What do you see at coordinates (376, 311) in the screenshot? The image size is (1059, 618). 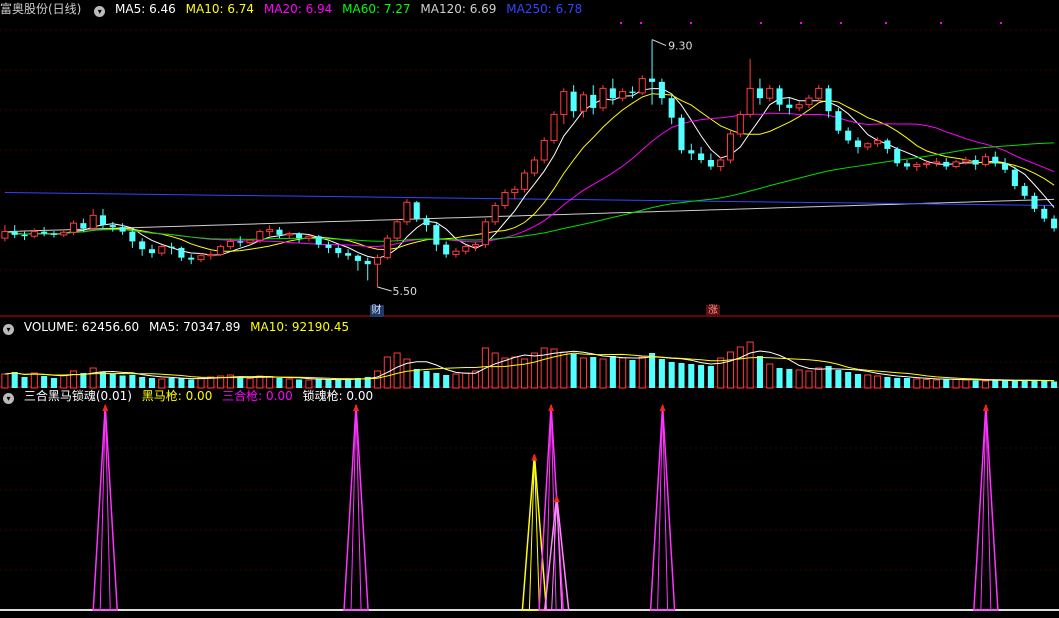 I see `finance-tag: 财` at bounding box center [376, 311].